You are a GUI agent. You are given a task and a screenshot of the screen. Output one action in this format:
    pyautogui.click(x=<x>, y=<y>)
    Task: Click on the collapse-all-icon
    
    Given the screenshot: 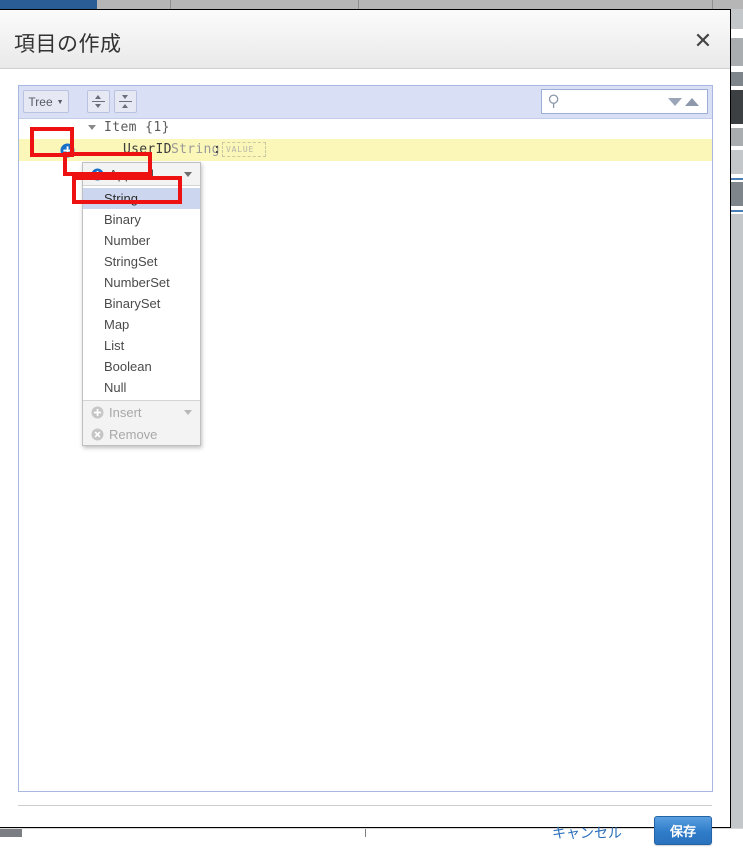 What is the action you would take?
    pyautogui.click(x=125, y=101)
    